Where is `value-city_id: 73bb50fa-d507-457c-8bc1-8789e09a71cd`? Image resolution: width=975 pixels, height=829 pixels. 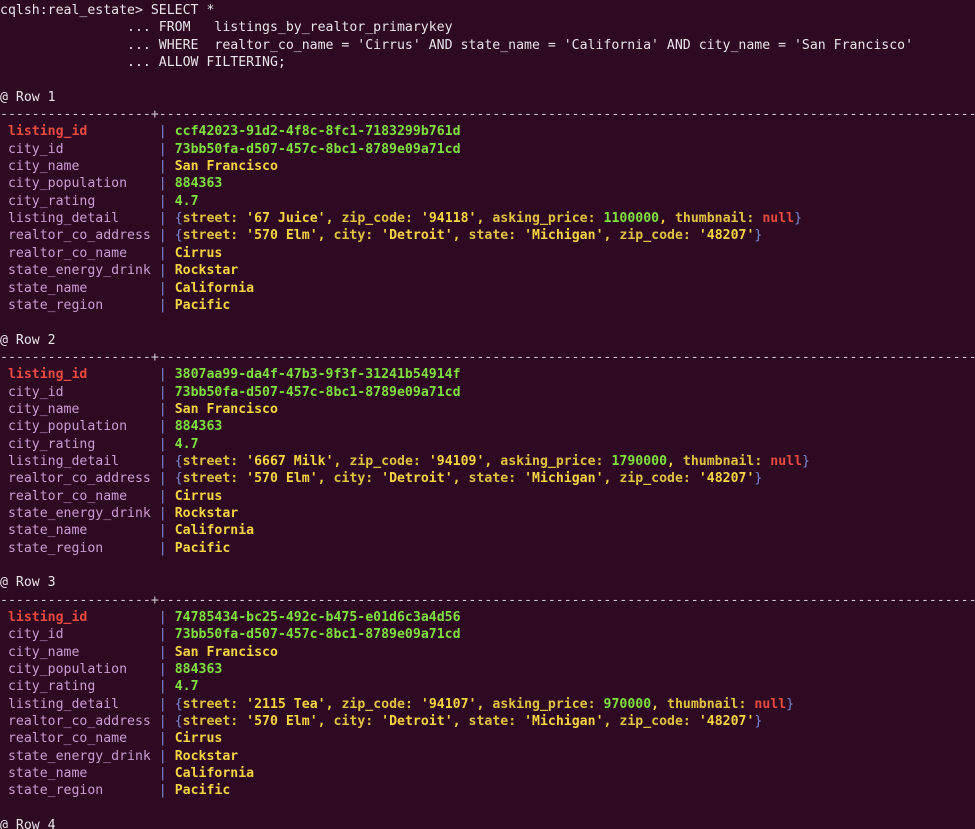
value-city_id: 73bb50fa-d507-457c-8bc1-8789e09a71cd is located at coordinates (317, 392).